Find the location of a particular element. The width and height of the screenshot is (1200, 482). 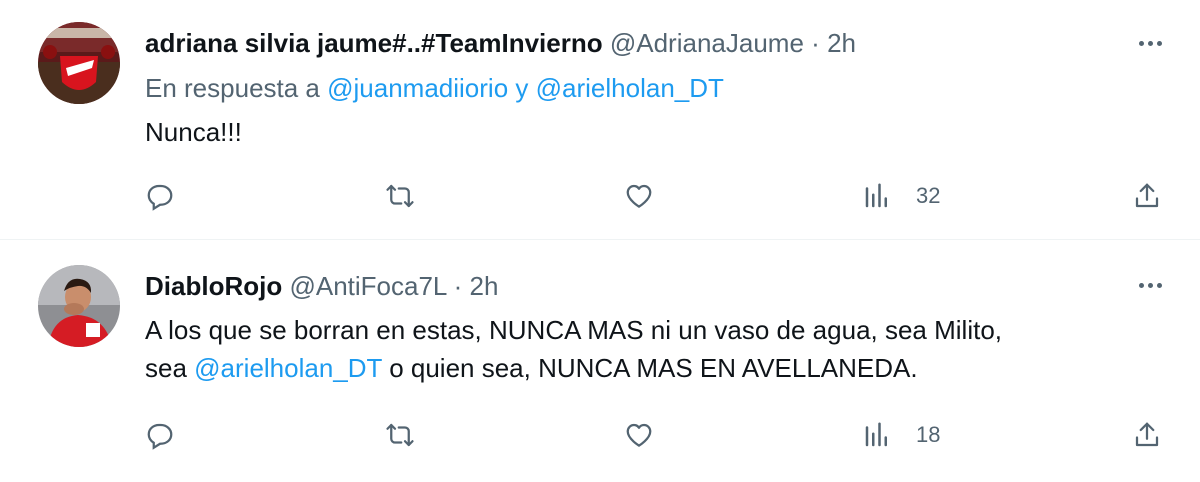

action-bar: 32 is located at coordinates (600, 196).